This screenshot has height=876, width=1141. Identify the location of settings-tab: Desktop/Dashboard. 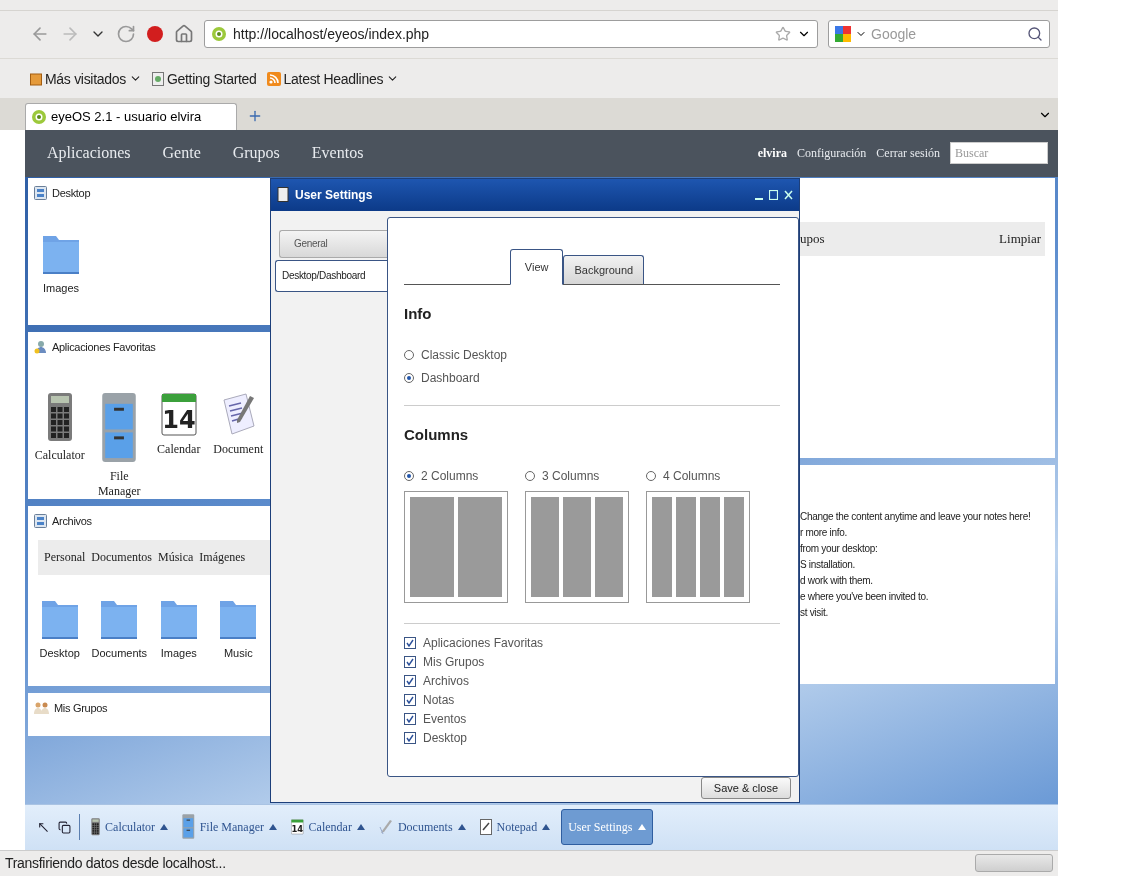
(331, 275).